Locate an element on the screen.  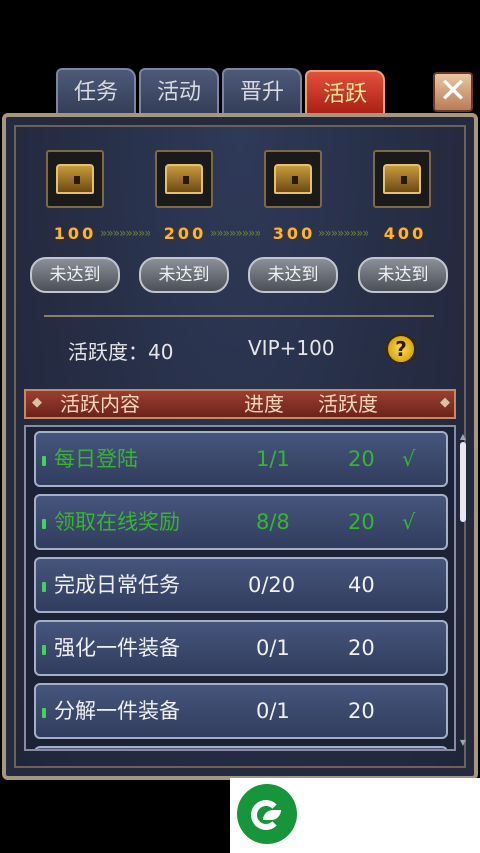
scroll-down-icon: ▼ is located at coordinates (463, 742).